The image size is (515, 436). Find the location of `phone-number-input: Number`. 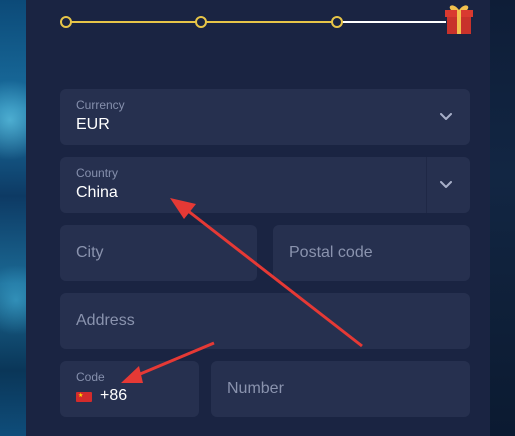

phone-number-input: Number is located at coordinates (340, 389).